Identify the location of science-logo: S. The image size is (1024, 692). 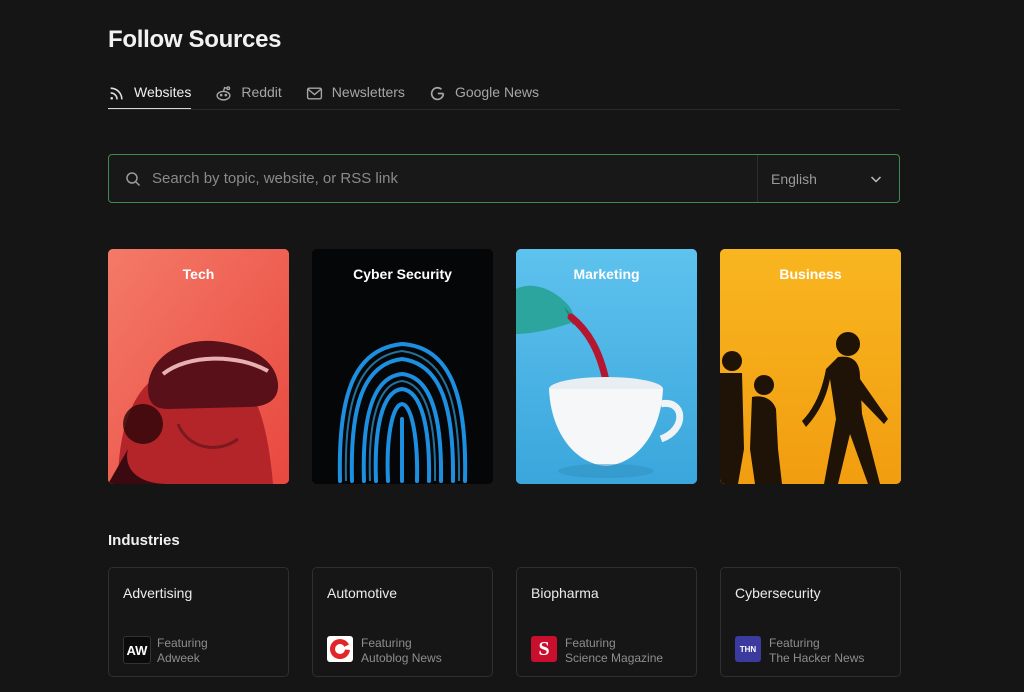
(544, 649).